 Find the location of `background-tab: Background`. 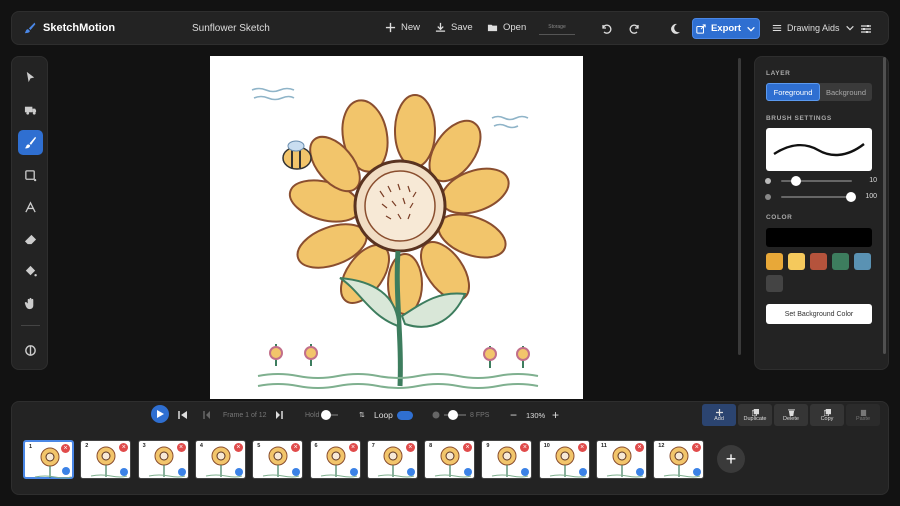

background-tab: Background is located at coordinates (846, 92).